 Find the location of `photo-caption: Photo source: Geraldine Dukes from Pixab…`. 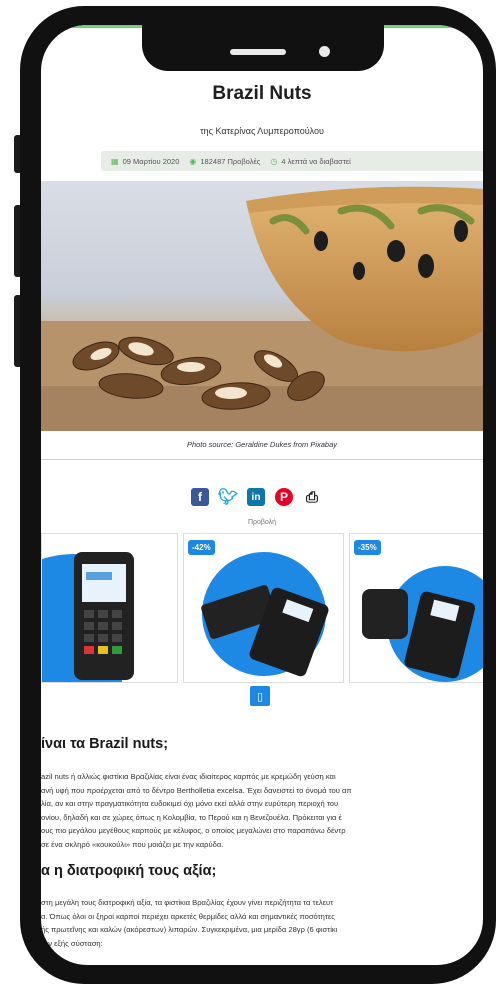

photo-caption: Photo source: Geraldine Dukes from Pixab… is located at coordinates (262, 444).